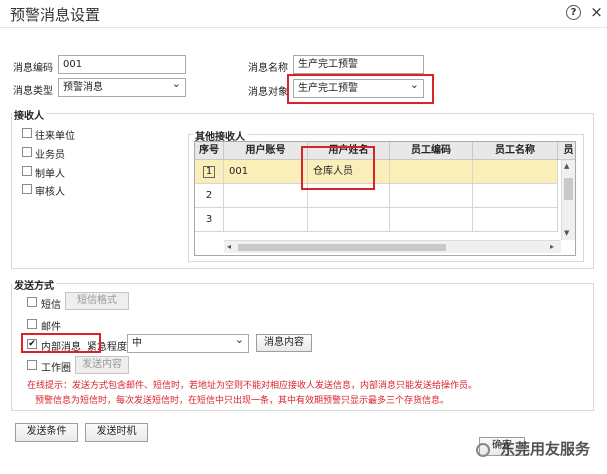 This screenshot has height=474, width=607. What do you see at coordinates (573, 12) in the screenshot?
I see `help-icon: ?` at bounding box center [573, 12].